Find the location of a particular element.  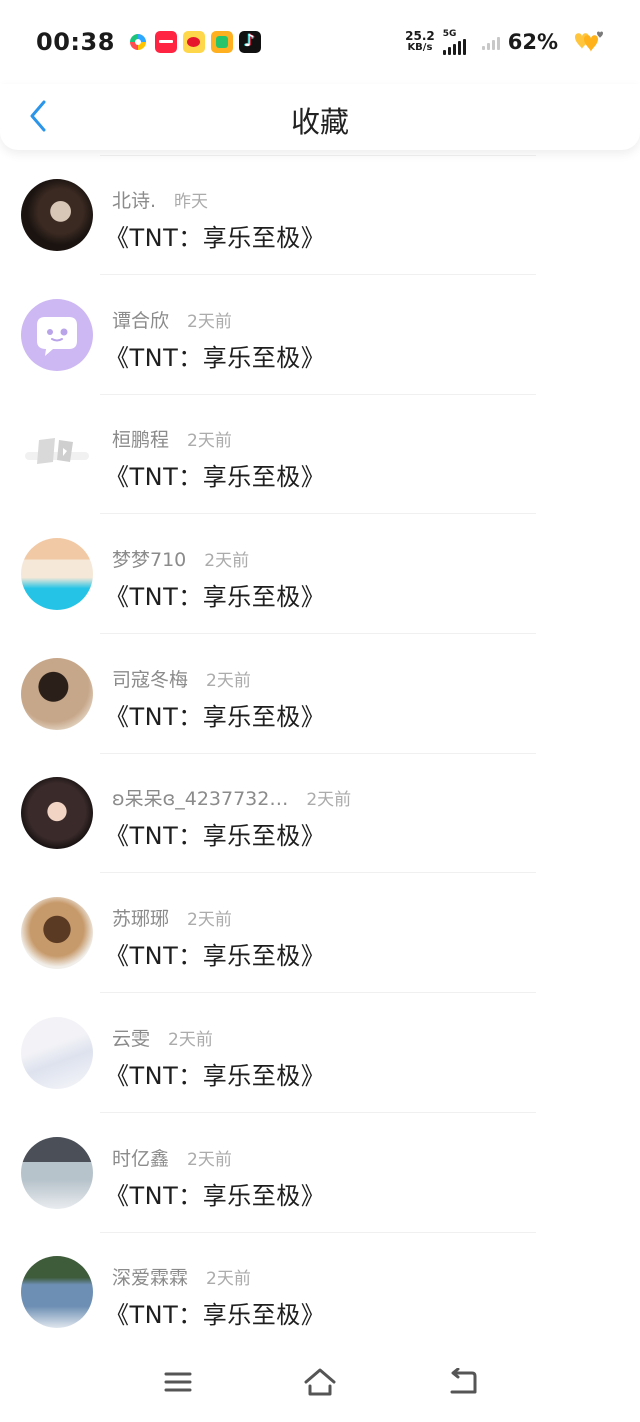

item-meta: 时亿鑫 2天前 is located at coordinates (172, 1157).